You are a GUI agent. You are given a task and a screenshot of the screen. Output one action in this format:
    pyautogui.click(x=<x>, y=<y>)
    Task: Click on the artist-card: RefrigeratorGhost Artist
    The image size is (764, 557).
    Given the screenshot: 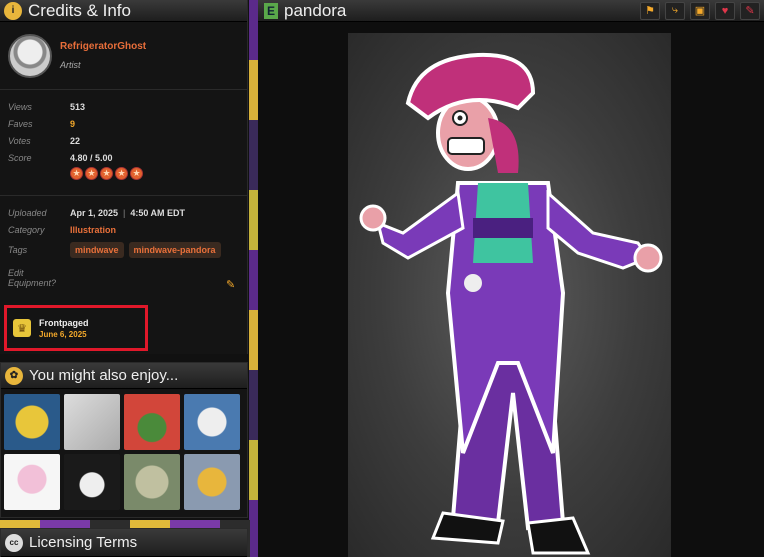 What is the action you would take?
    pyautogui.click(x=123, y=56)
    